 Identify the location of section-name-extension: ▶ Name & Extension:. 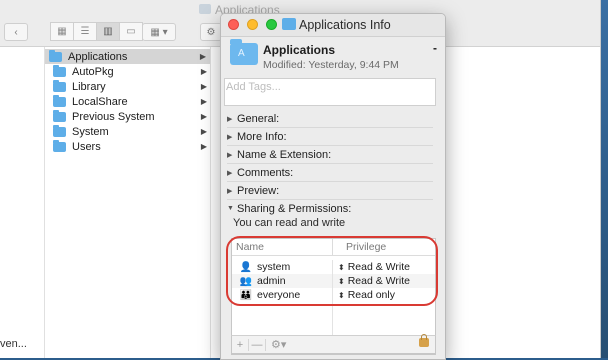
(330, 155).